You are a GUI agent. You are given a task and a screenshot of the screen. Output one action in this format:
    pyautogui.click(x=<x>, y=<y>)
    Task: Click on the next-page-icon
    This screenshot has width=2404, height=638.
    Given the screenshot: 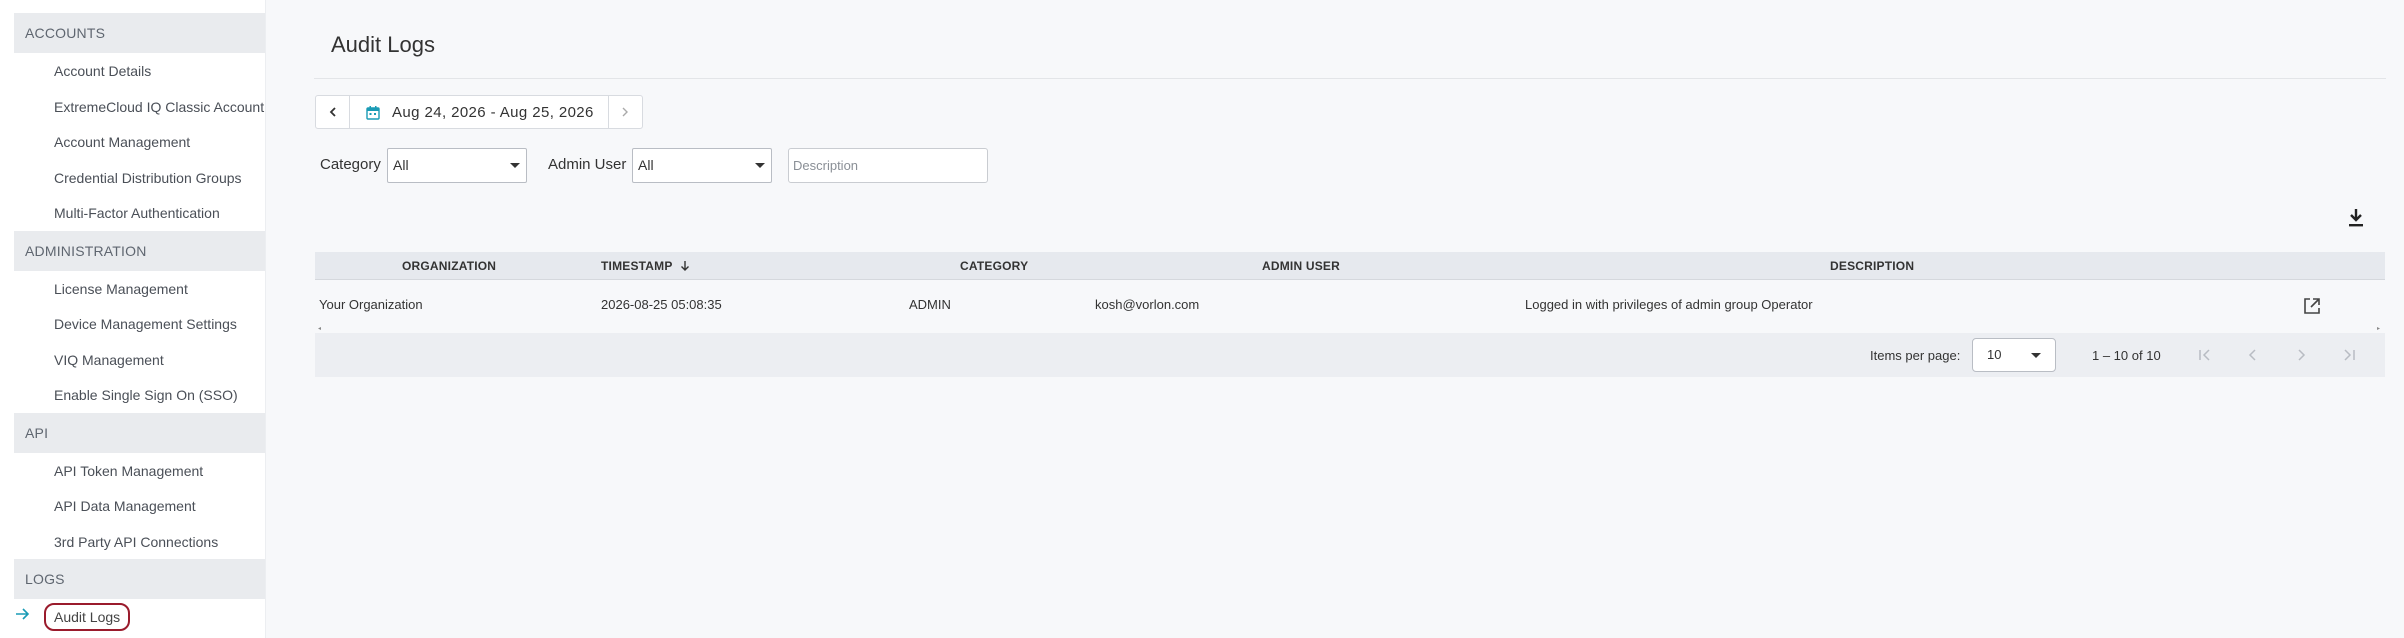 What is the action you would take?
    pyautogui.click(x=2301, y=355)
    